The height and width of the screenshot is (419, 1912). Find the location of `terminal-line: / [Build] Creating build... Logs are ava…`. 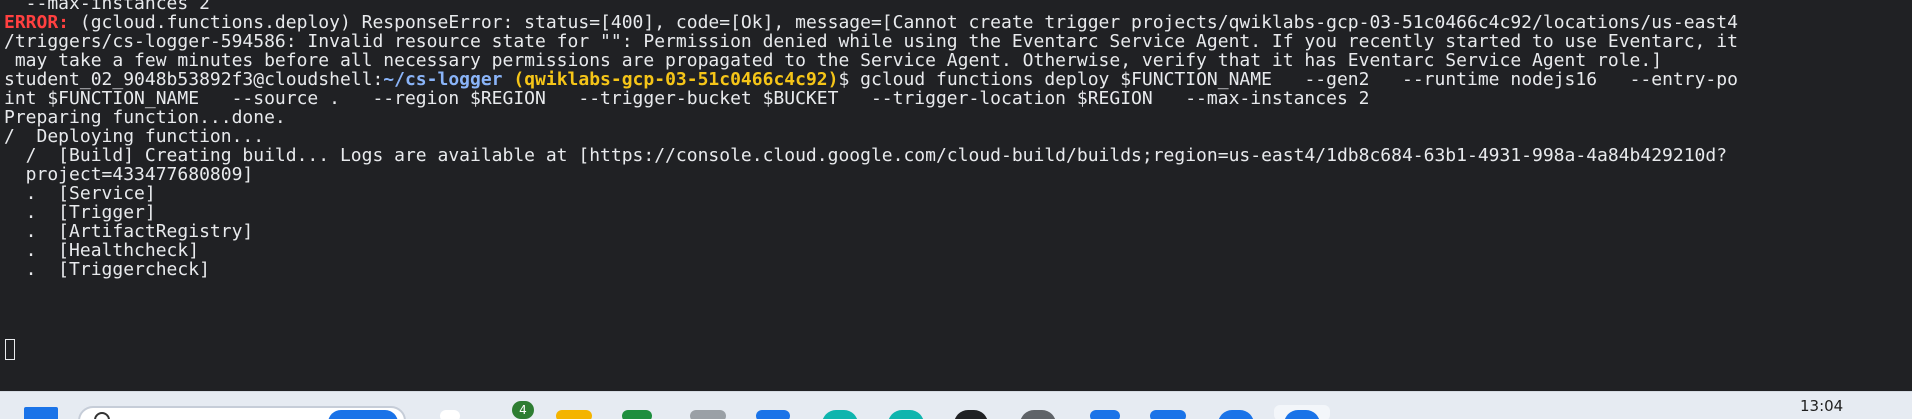

terminal-line: / [Build] Creating build... Logs are ava… is located at coordinates (866, 155).